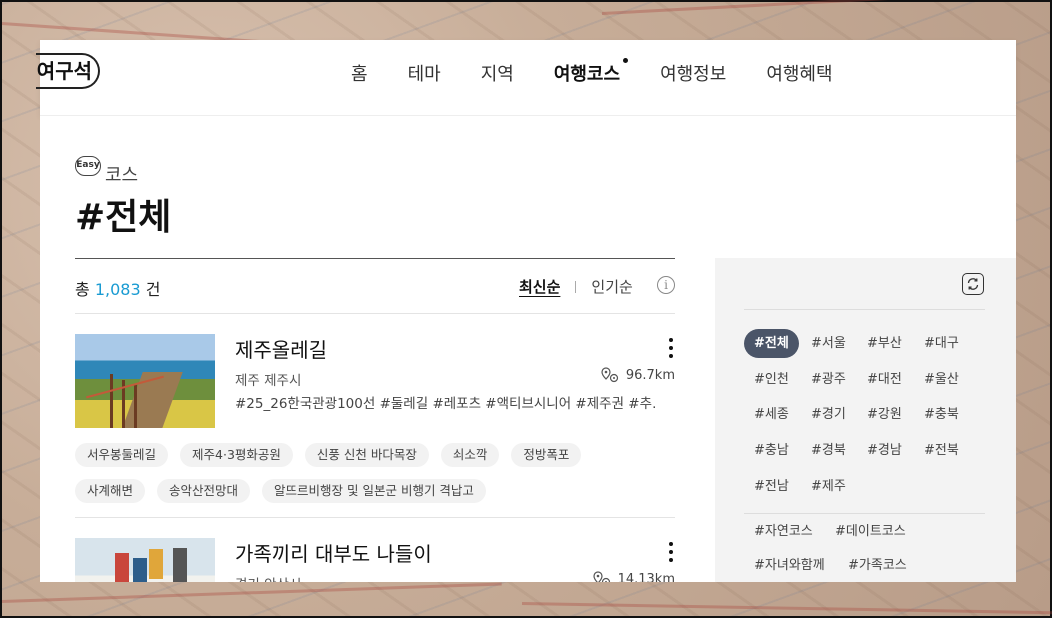 The image size is (1052, 618). I want to click on region-tag: #경기, so click(828, 414).